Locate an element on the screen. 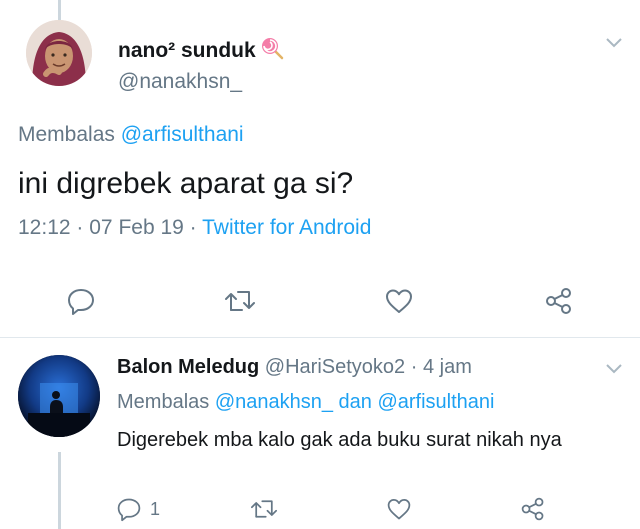 The height and width of the screenshot is (529, 640). tweet-date: 07 Feb 19 is located at coordinates (136, 227).